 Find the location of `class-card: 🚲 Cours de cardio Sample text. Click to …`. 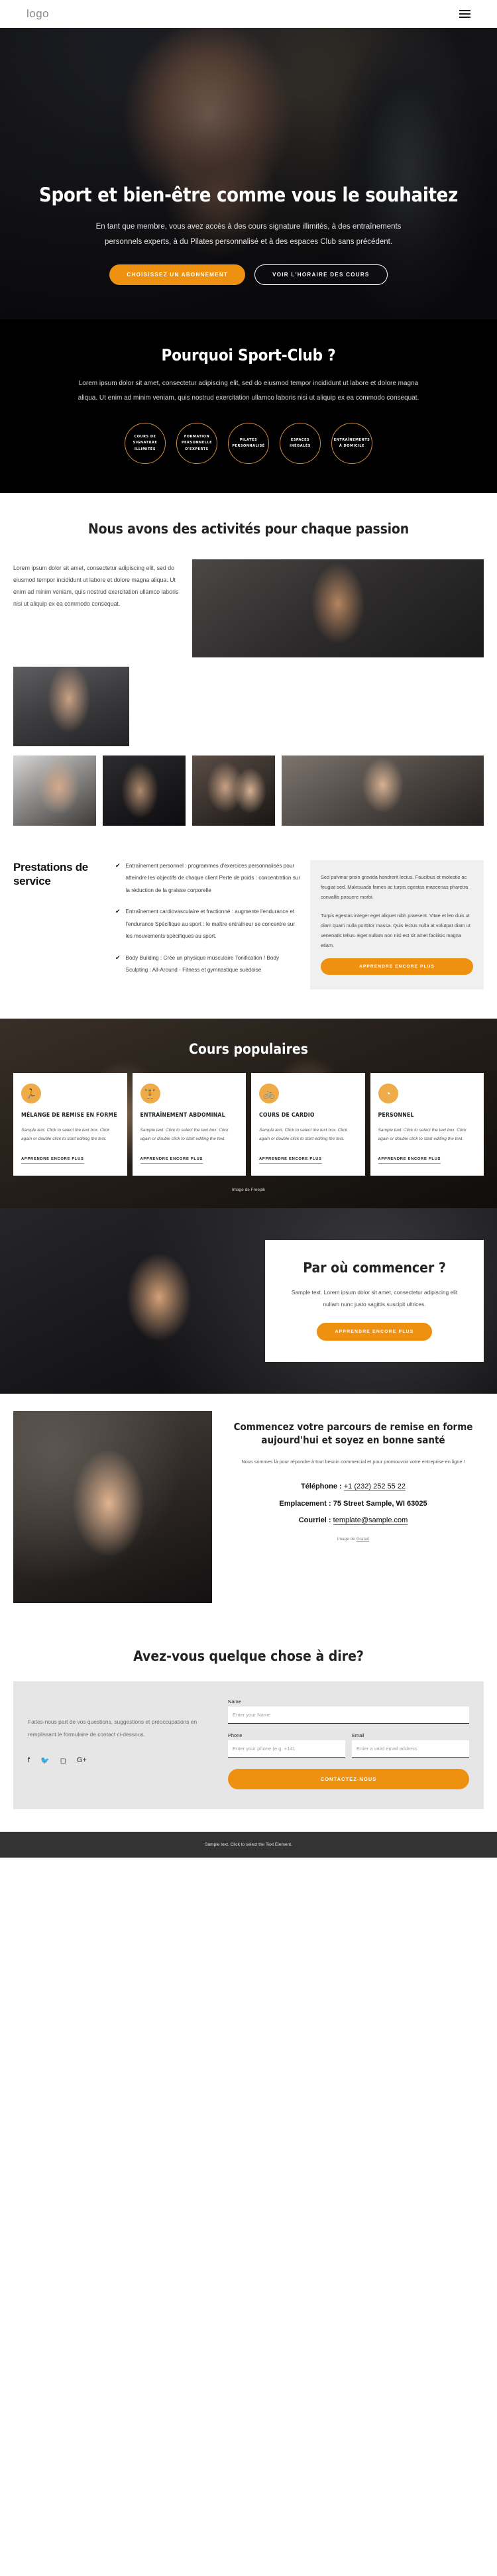

class-card: 🚲 Cours de cardio Sample text. Click to … is located at coordinates (308, 1124).